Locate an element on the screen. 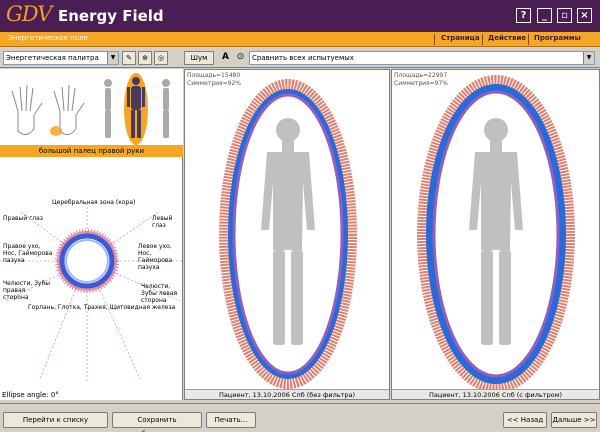 This screenshot has height=432, width=600. right-hand-thumbnail is located at coordinates (67, 110).